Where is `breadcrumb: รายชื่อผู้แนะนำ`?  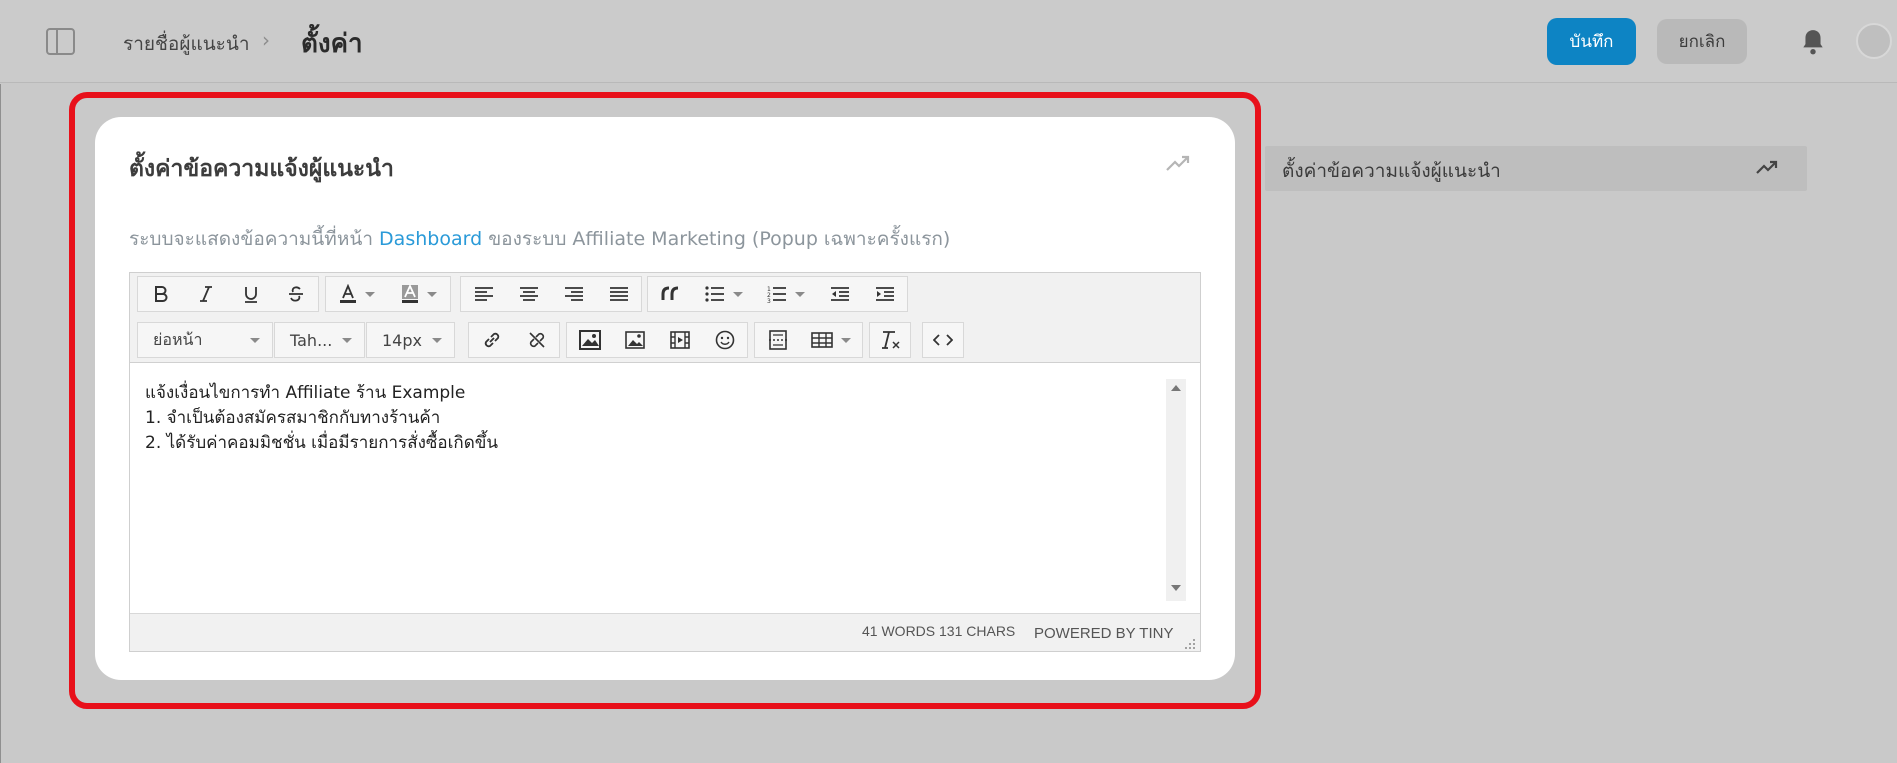 breadcrumb: รายชื่อผู้แนะนำ is located at coordinates (186, 44).